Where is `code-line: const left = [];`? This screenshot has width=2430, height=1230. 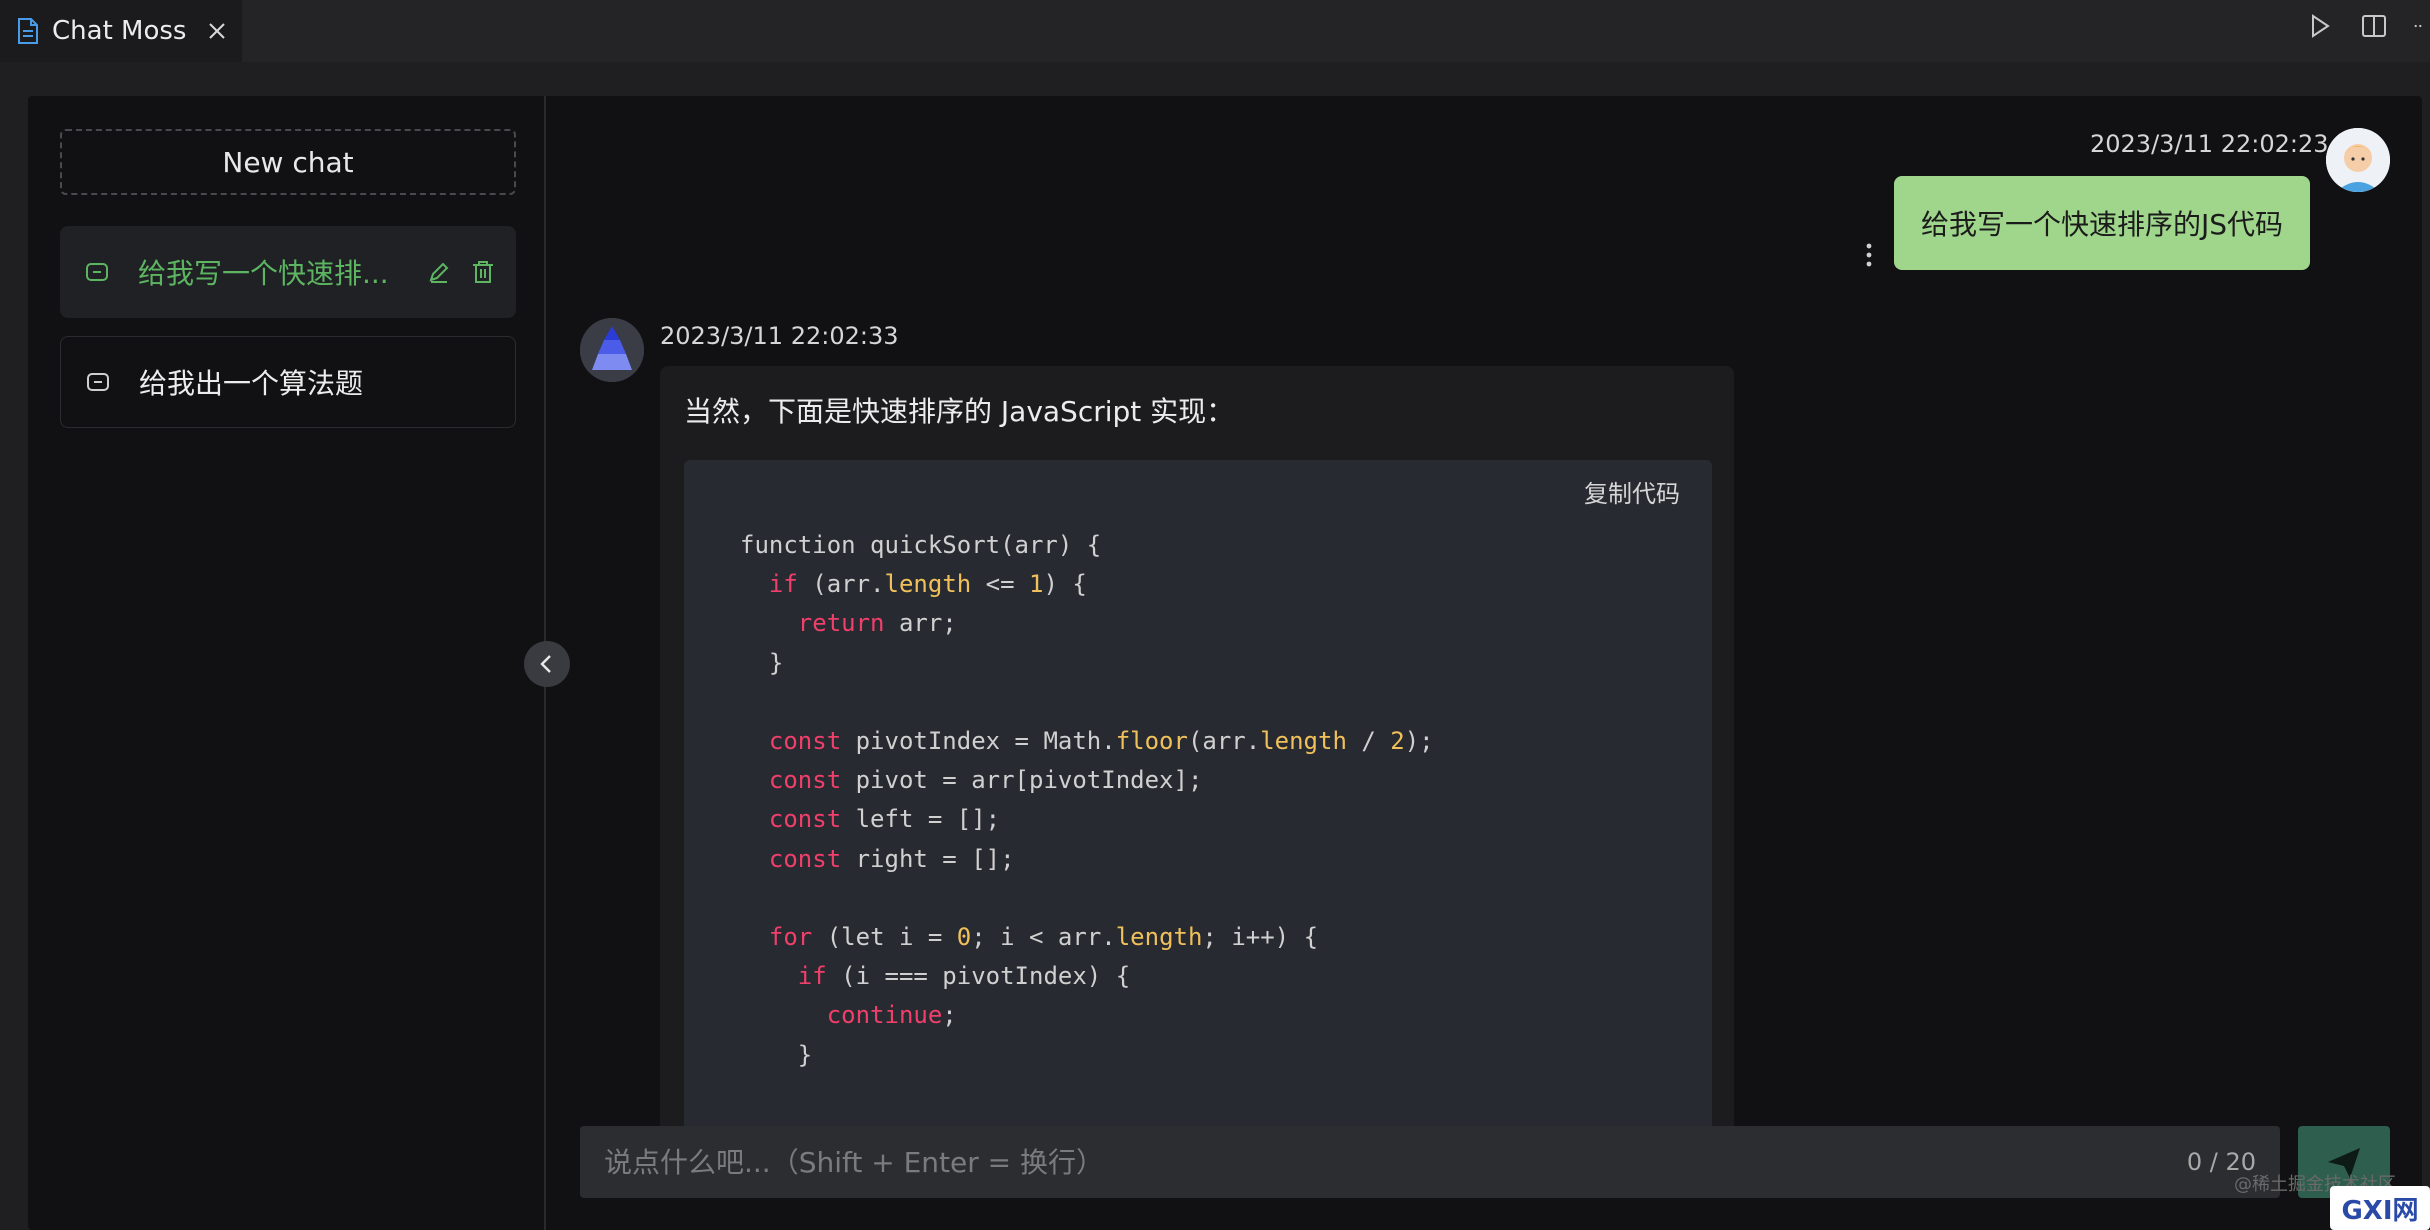 code-line: const left = []; is located at coordinates (884, 819).